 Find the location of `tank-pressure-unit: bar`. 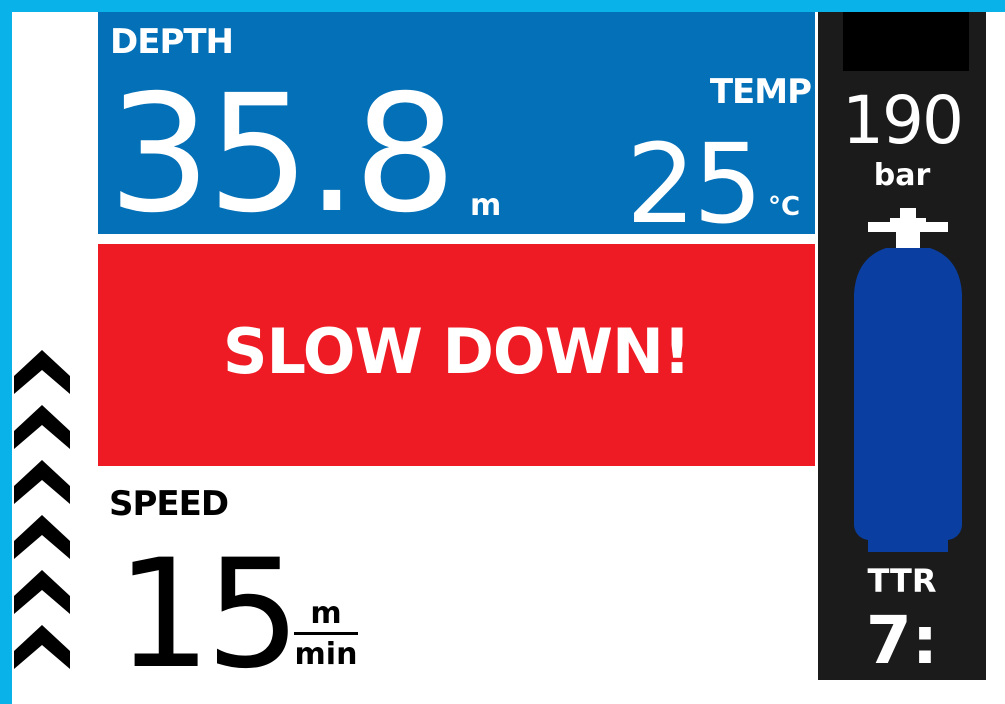

tank-pressure-unit: bar is located at coordinates (902, 175).